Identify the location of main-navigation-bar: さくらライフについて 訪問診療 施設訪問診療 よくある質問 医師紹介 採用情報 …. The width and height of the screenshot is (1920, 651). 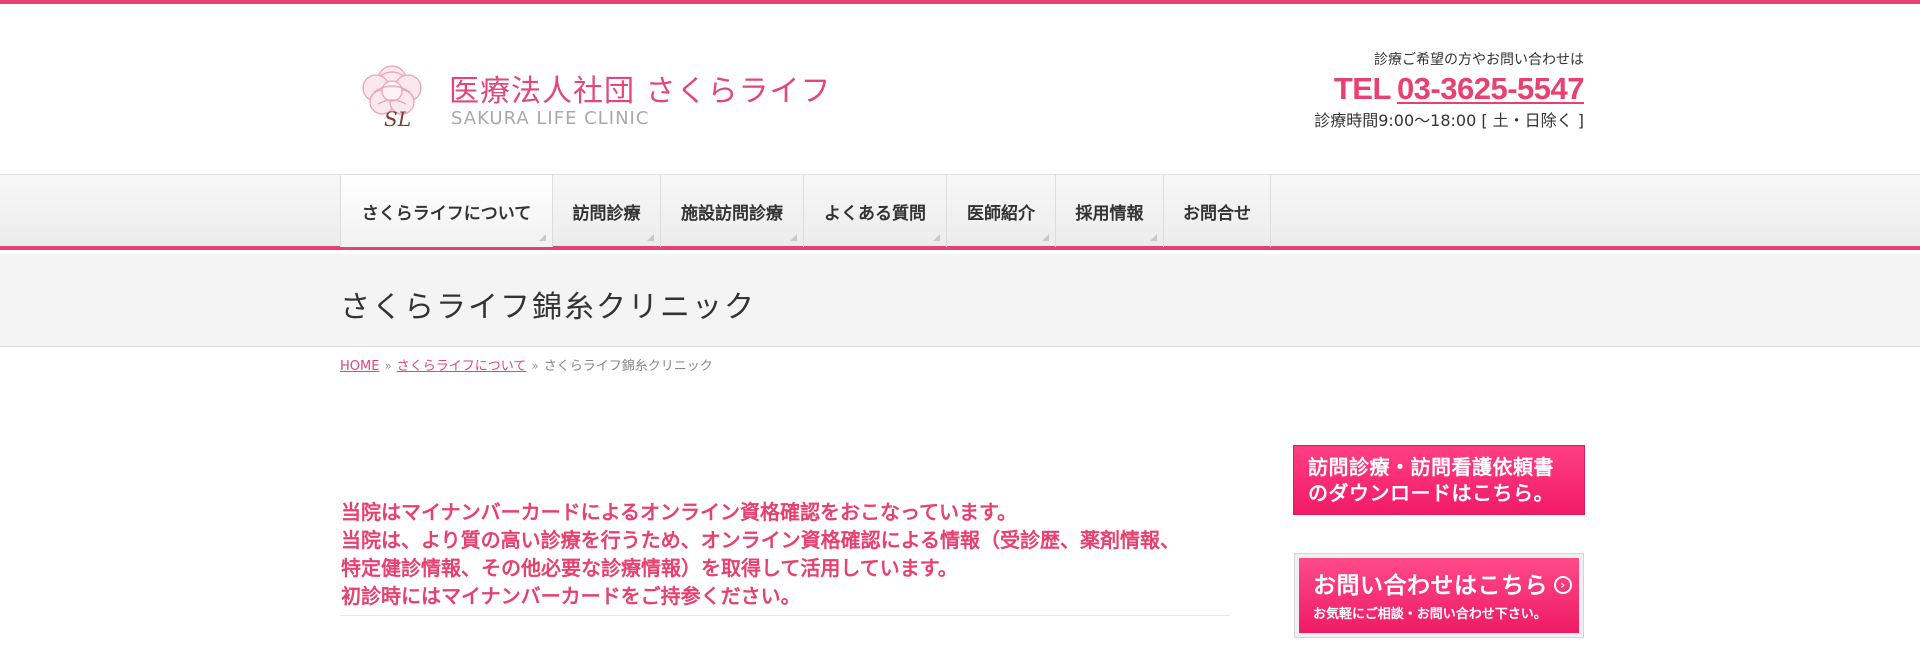
(960, 212).